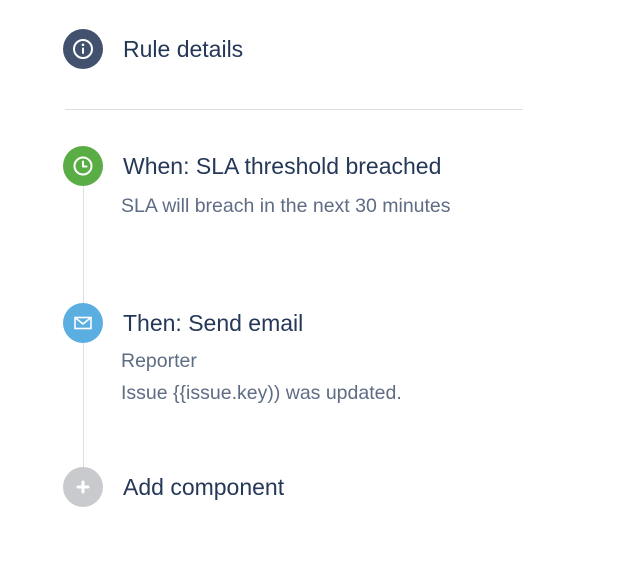 This screenshot has width=622, height=570. What do you see at coordinates (213, 322) in the screenshot?
I see `action-title: Then: Send email` at bounding box center [213, 322].